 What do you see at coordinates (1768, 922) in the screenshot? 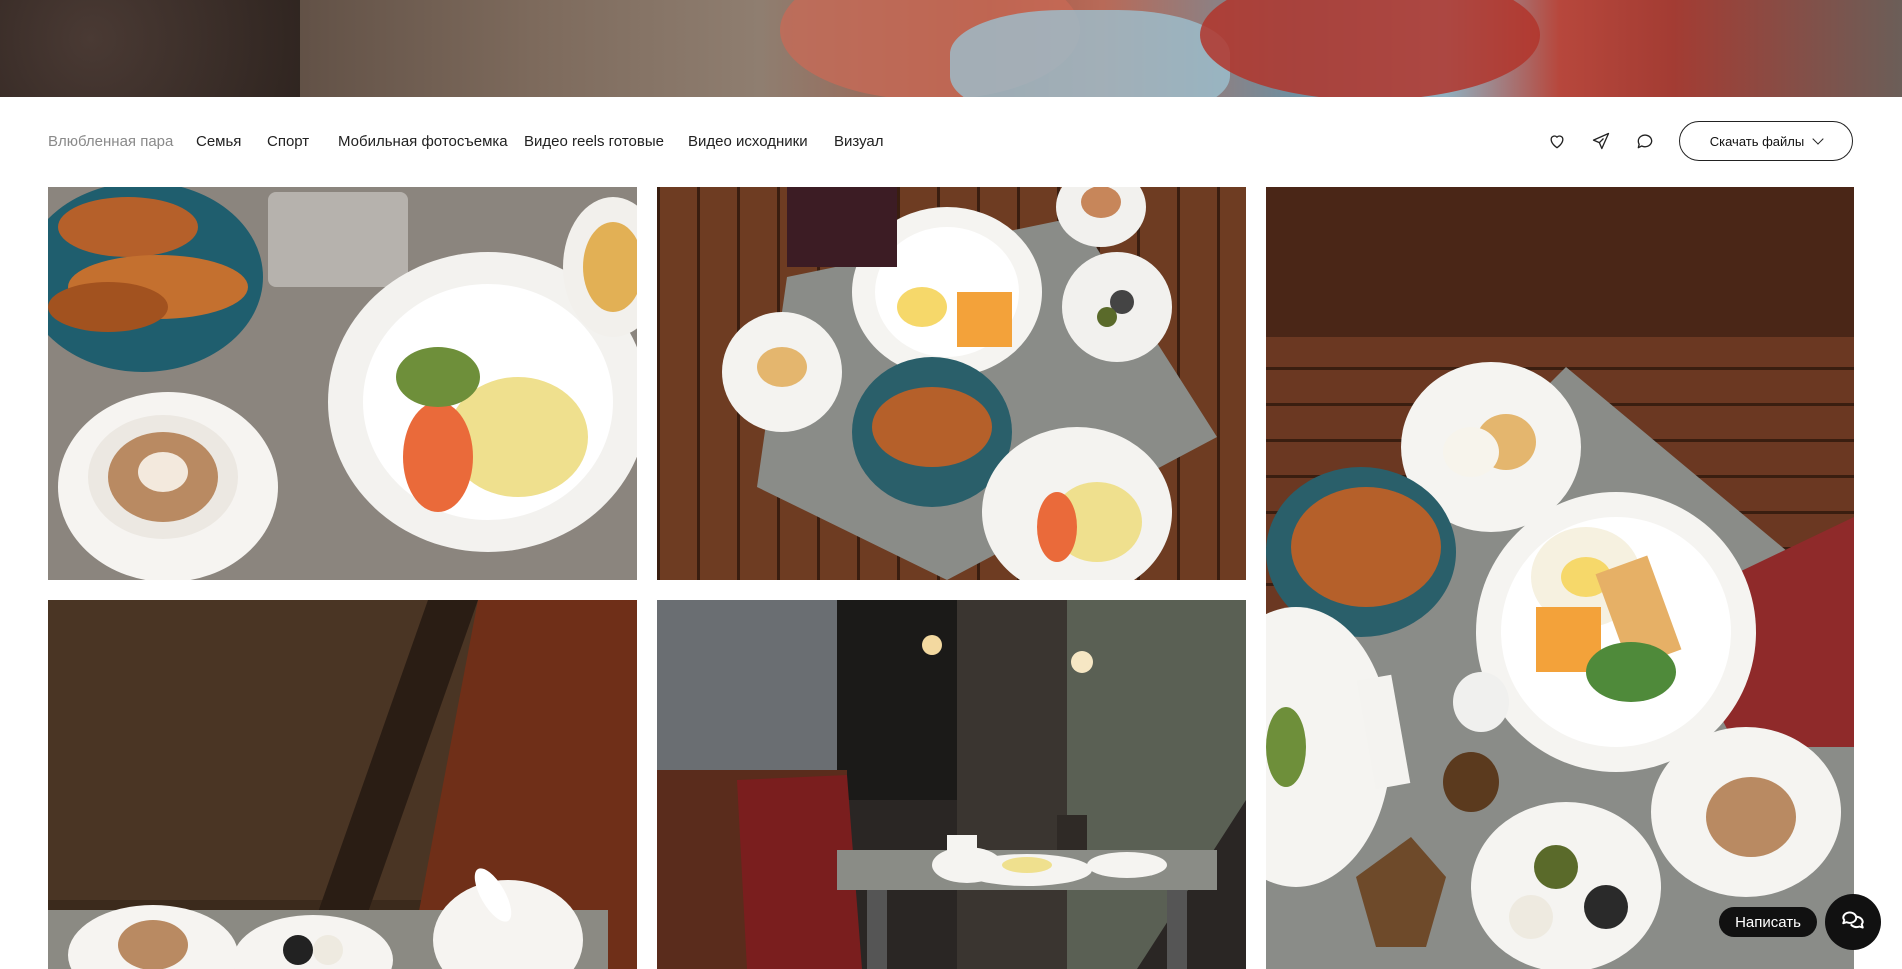
I see `write-message-label: Написать` at bounding box center [1768, 922].